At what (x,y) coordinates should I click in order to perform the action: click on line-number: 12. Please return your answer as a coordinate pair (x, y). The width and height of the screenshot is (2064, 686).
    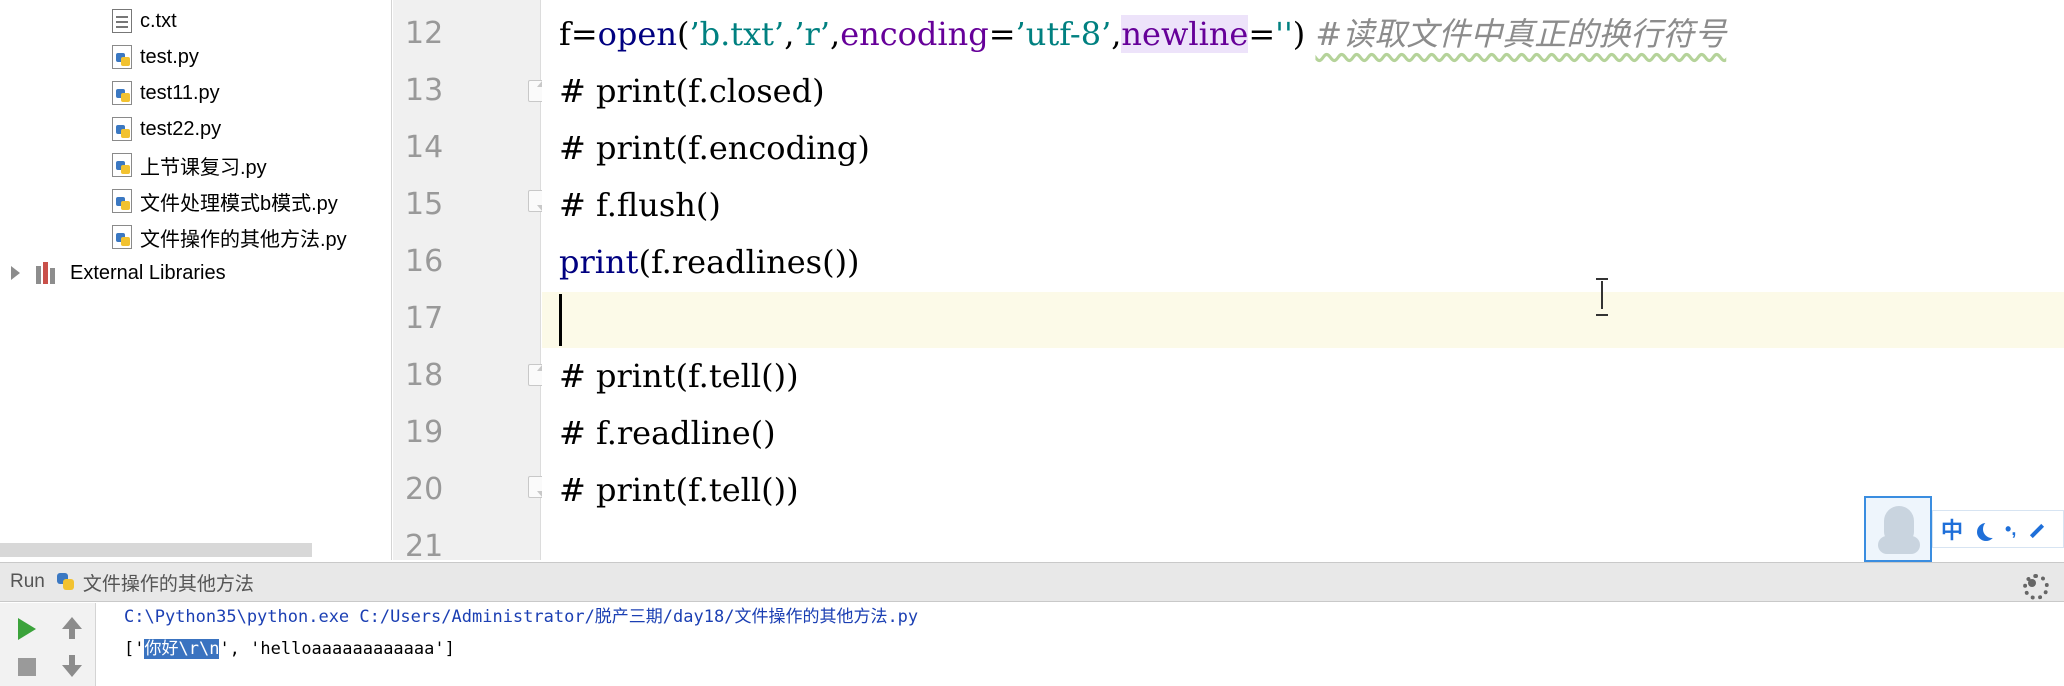
    Looking at the image, I should click on (424, 33).